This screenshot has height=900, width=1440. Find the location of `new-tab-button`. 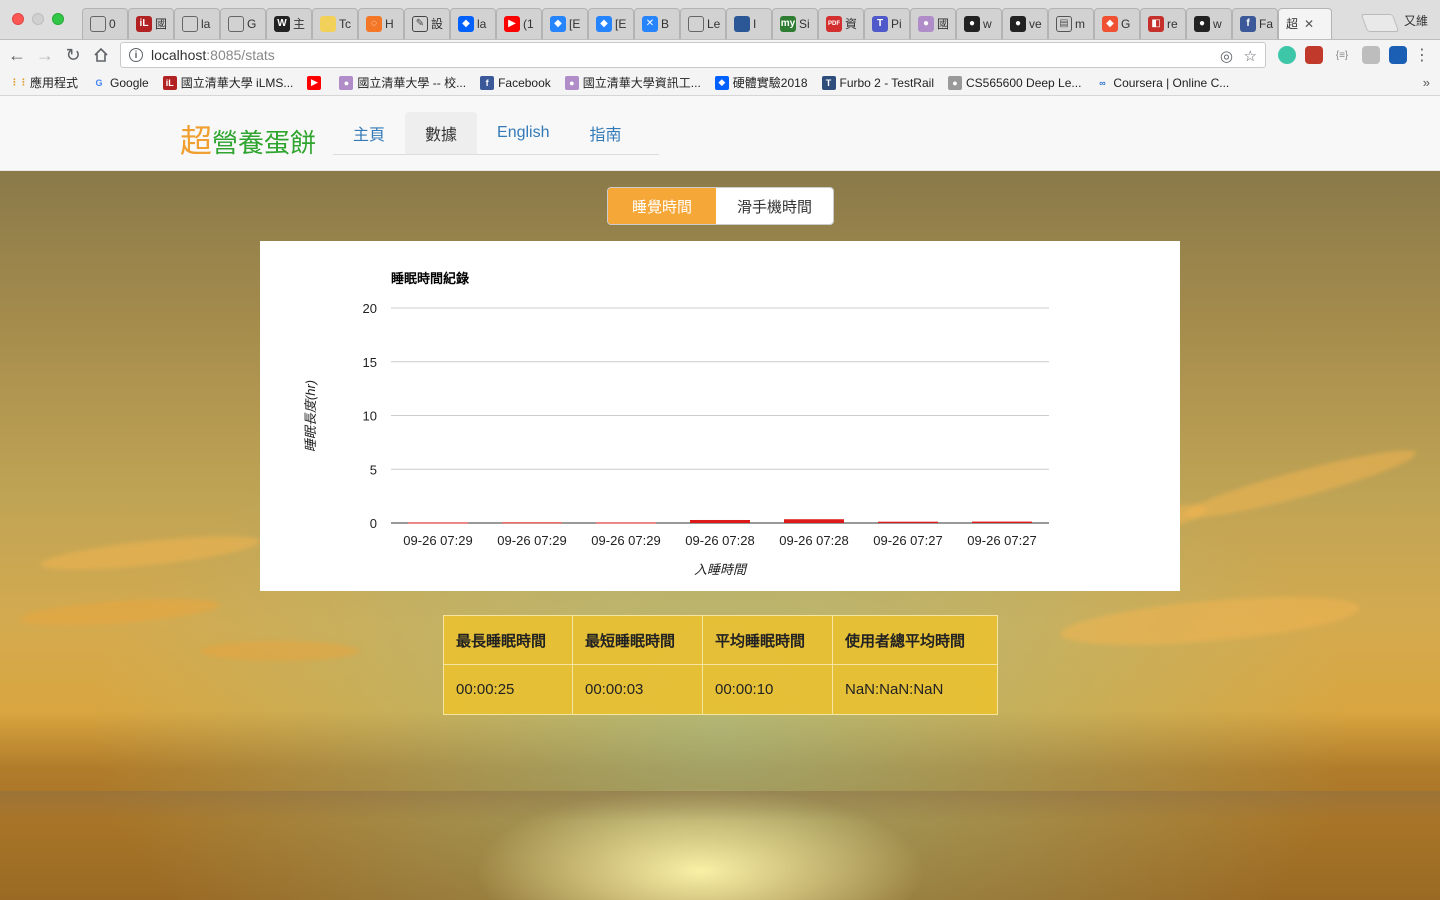

new-tab-button is located at coordinates (1380, 23).